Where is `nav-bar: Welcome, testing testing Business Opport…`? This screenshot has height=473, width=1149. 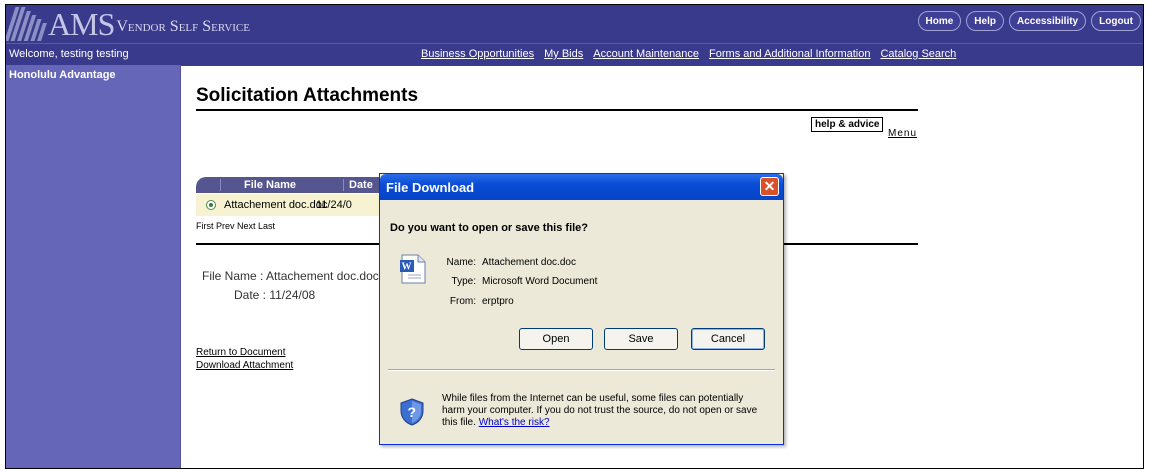
nav-bar: Welcome, testing testing Business Opport… is located at coordinates (574, 54).